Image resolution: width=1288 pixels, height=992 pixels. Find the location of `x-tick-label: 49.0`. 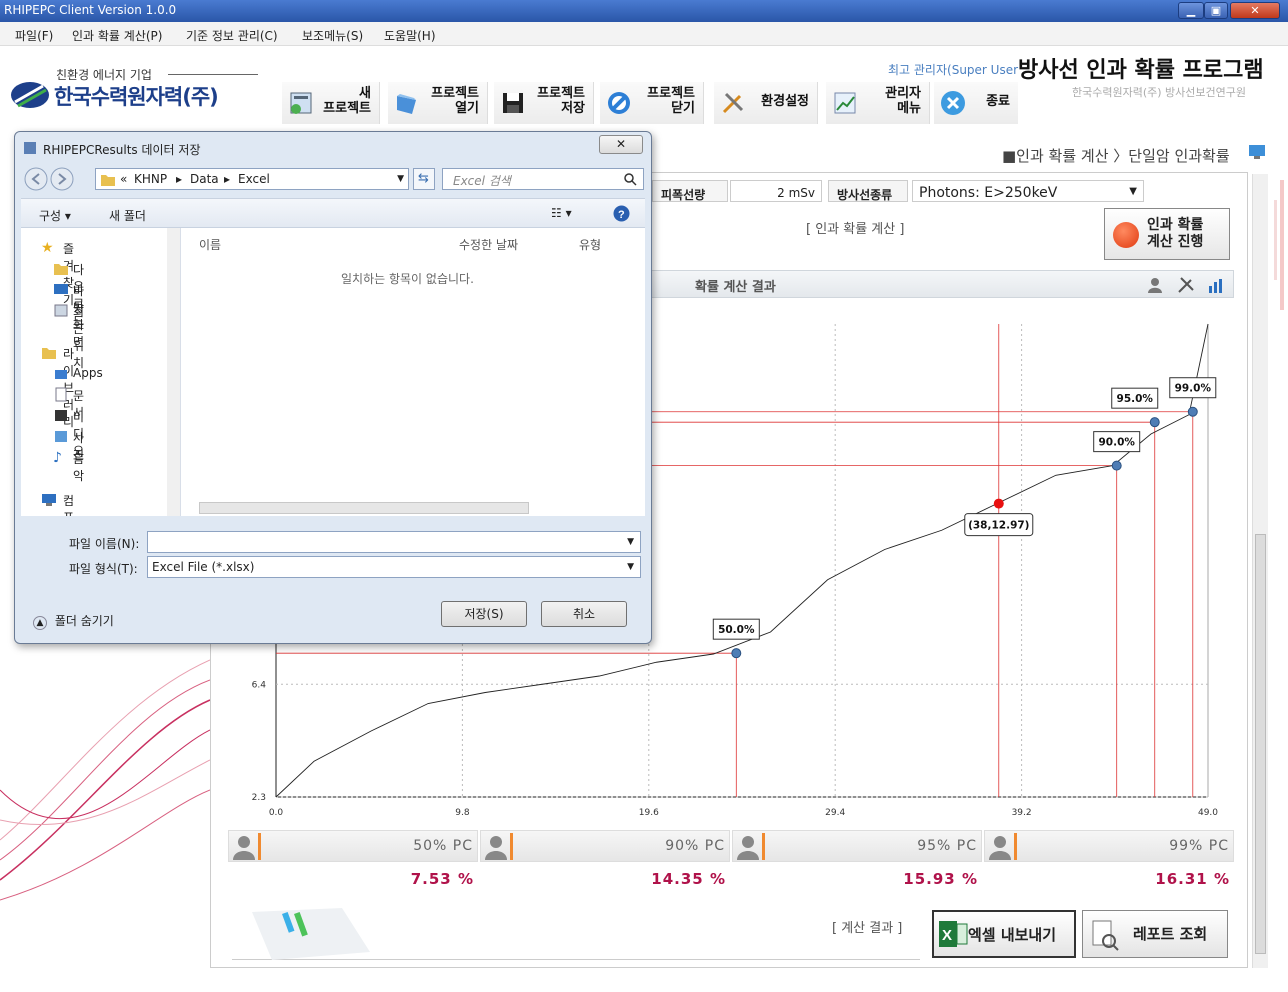

x-tick-label: 49.0 is located at coordinates (1208, 813).